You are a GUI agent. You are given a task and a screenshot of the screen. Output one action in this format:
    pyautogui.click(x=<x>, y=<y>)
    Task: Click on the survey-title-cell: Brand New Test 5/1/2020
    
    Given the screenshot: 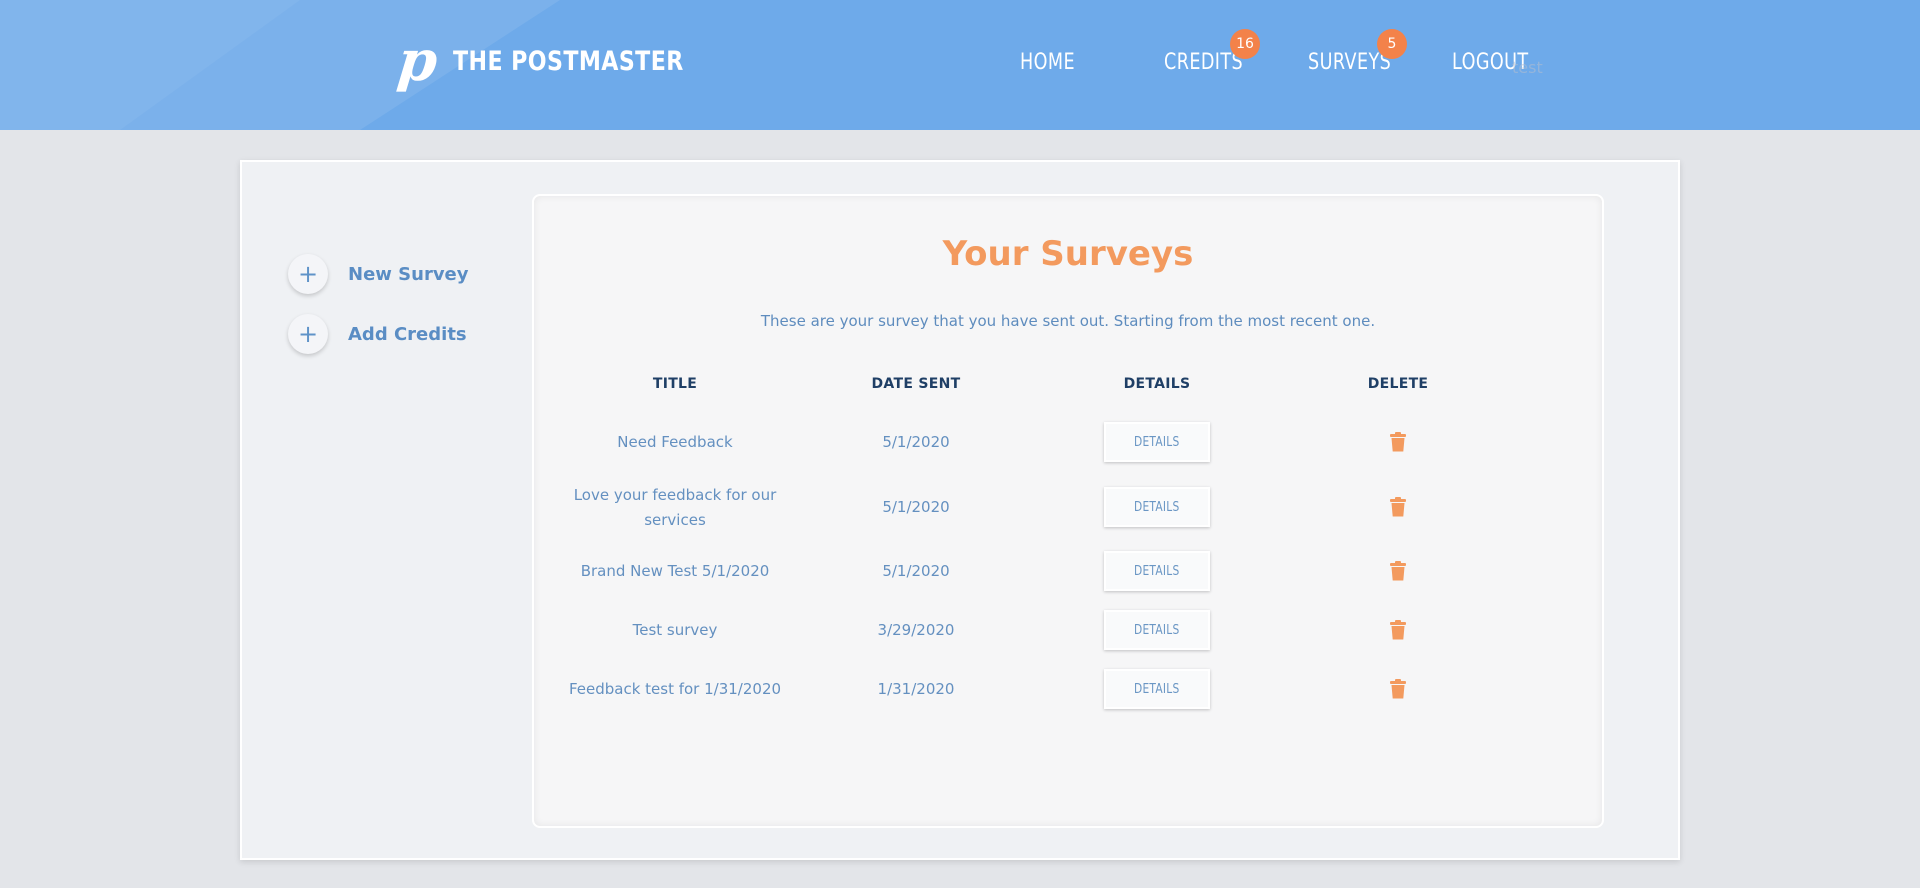 What is the action you would take?
    pyautogui.click(x=675, y=571)
    